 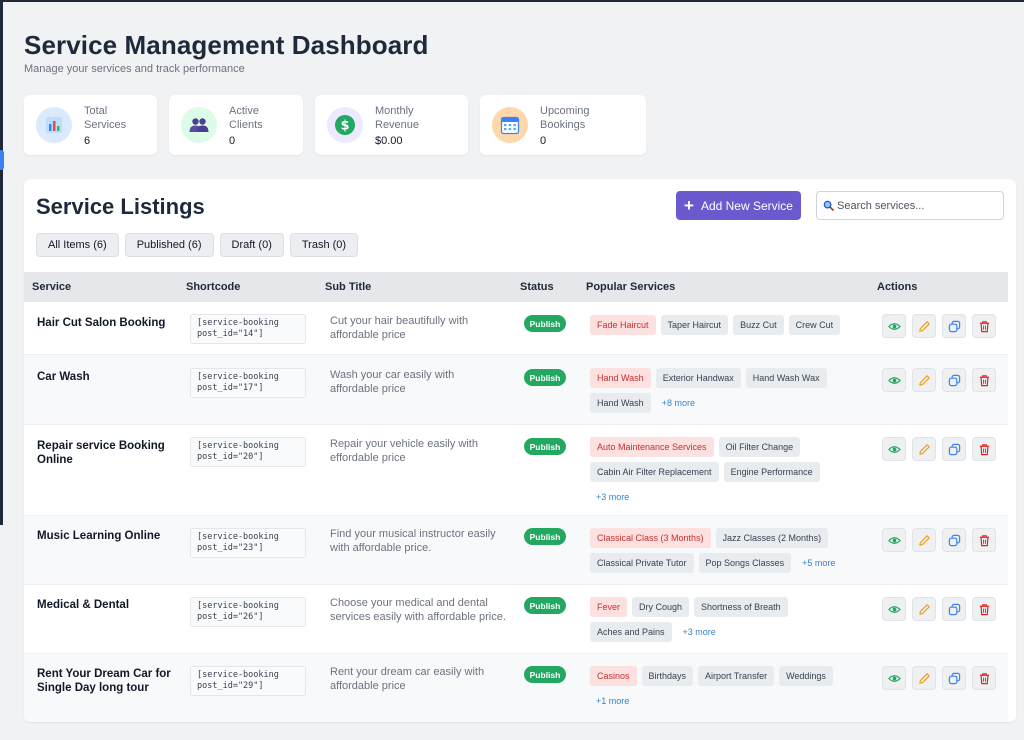 What do you see at coordinates (746, 205) in the screenshot?
I see `add-new-service-label: Add New Service` at bounding box center [746, 205].